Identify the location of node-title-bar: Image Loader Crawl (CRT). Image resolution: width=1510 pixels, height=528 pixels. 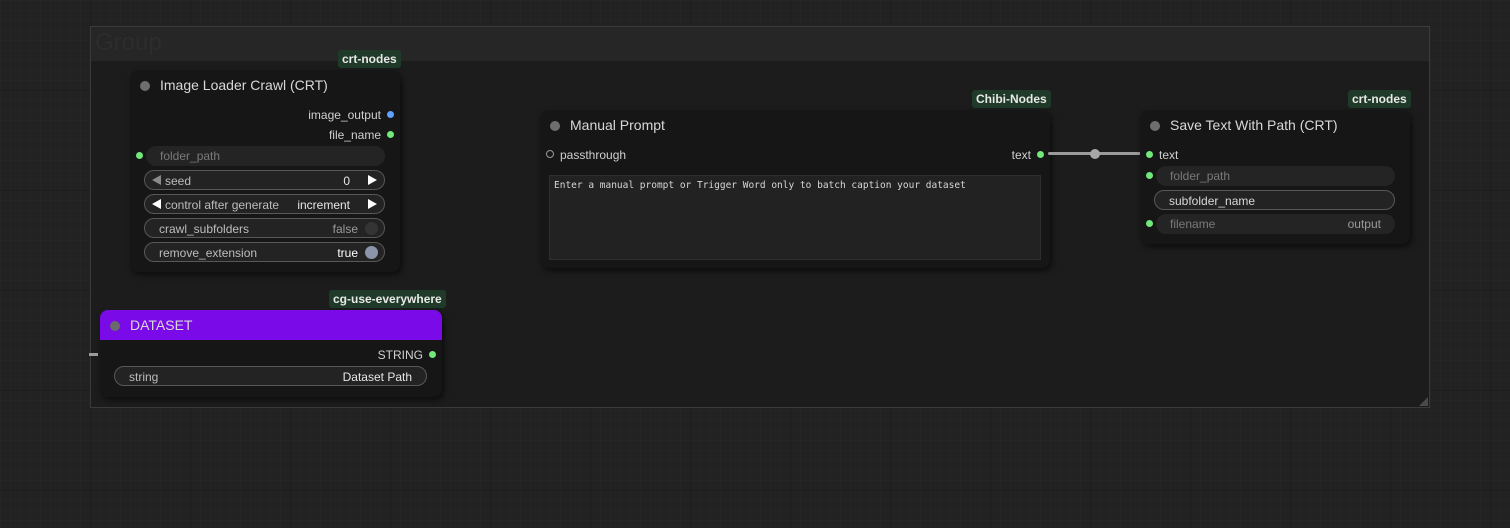
(265, 85).